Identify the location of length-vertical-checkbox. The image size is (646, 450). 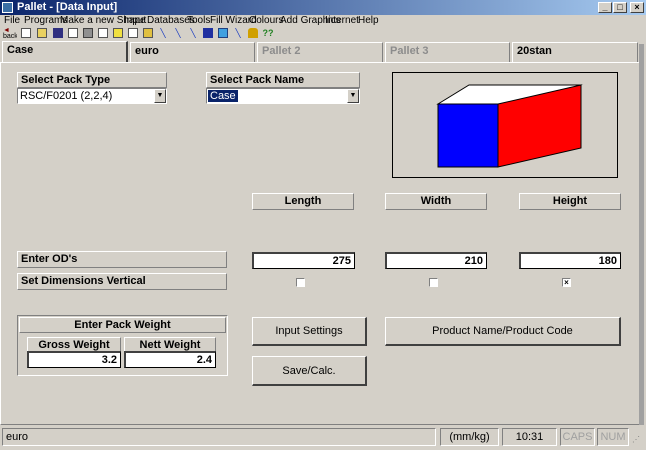
(300, 282).